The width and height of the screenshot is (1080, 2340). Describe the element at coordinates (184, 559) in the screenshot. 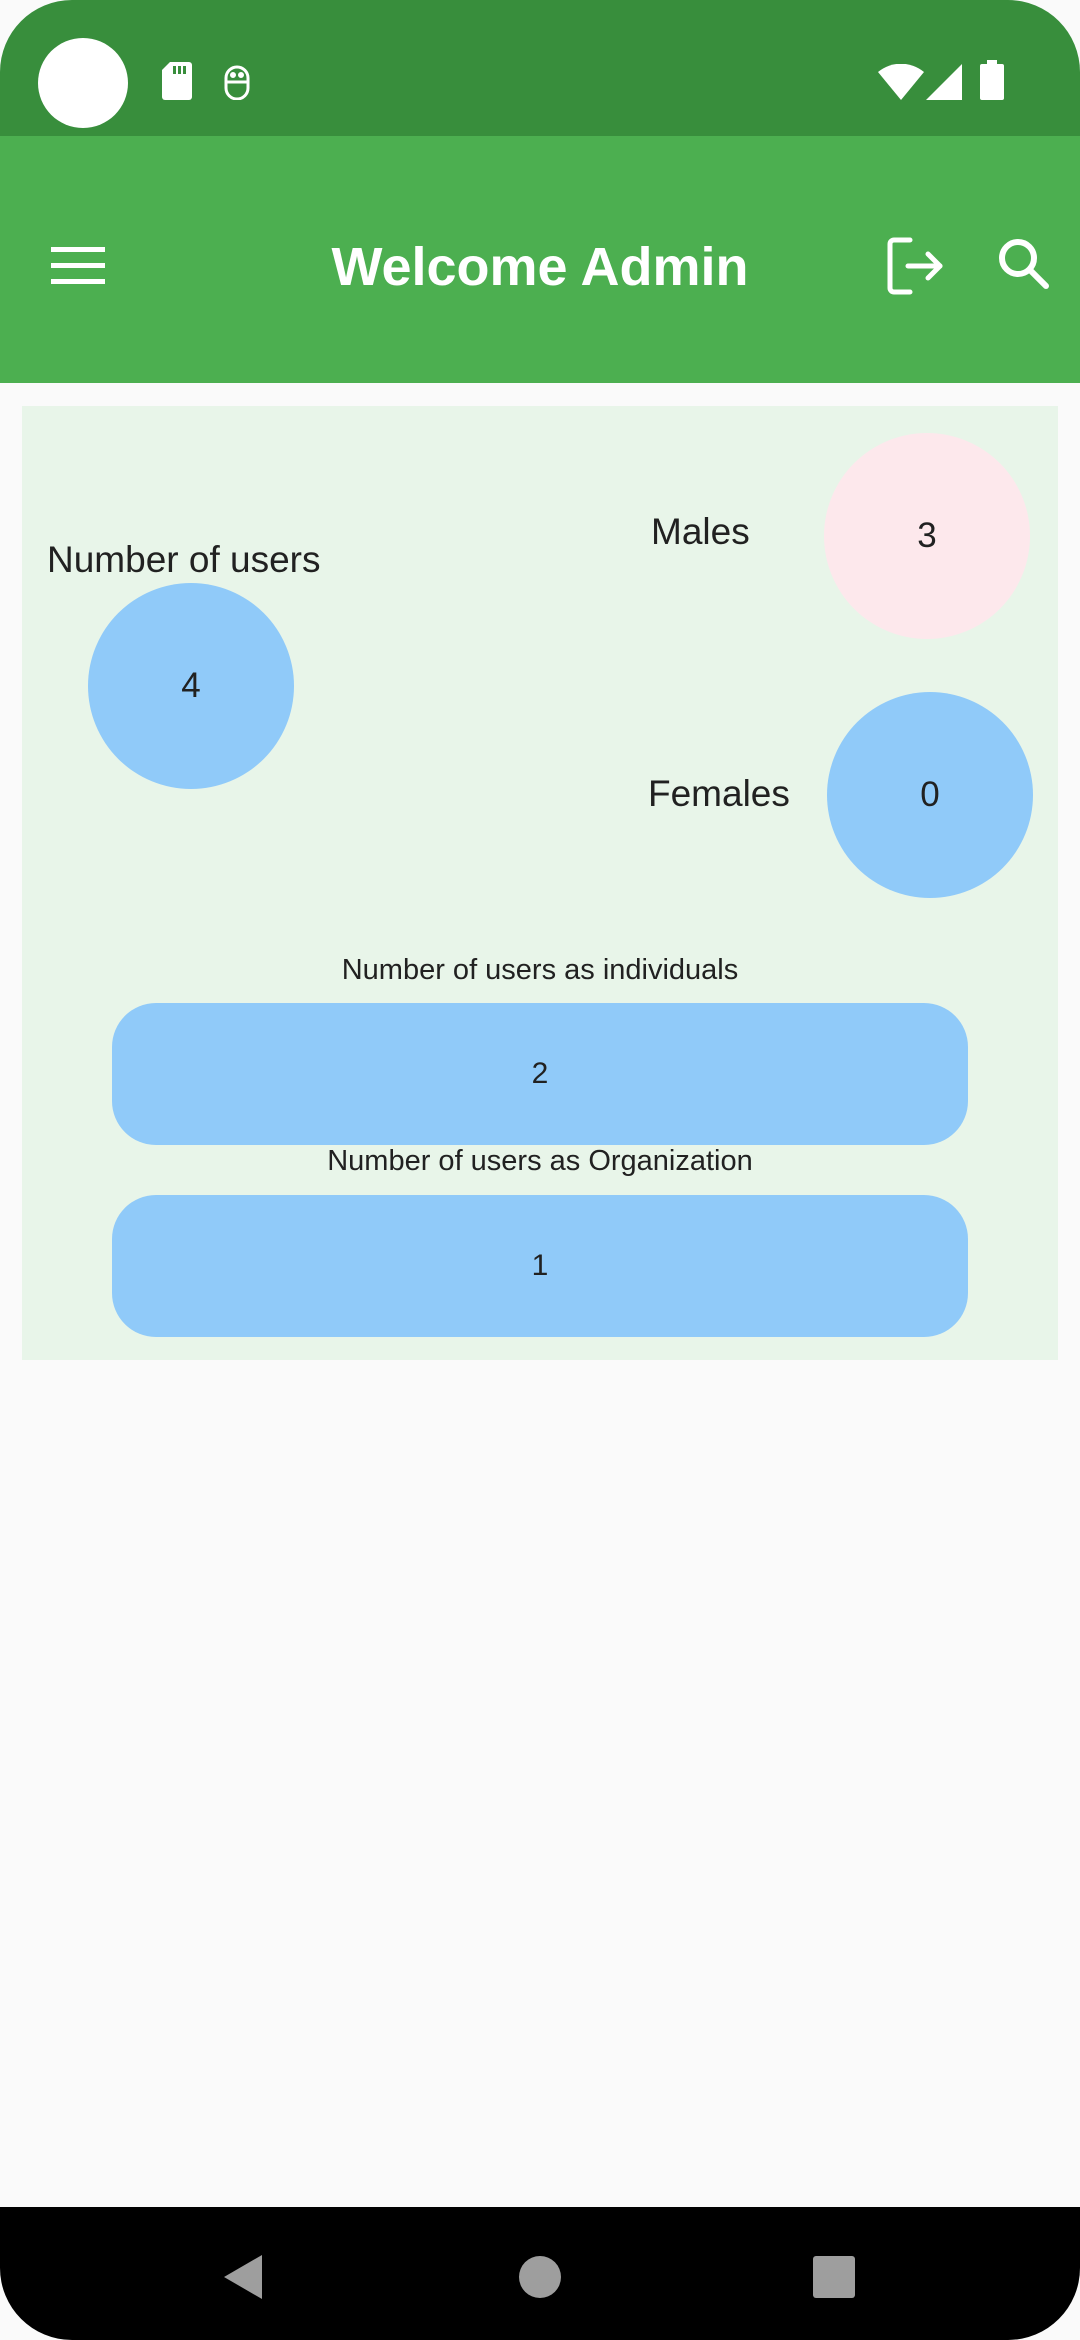

I see `total-users-label: Number of users` at that location.